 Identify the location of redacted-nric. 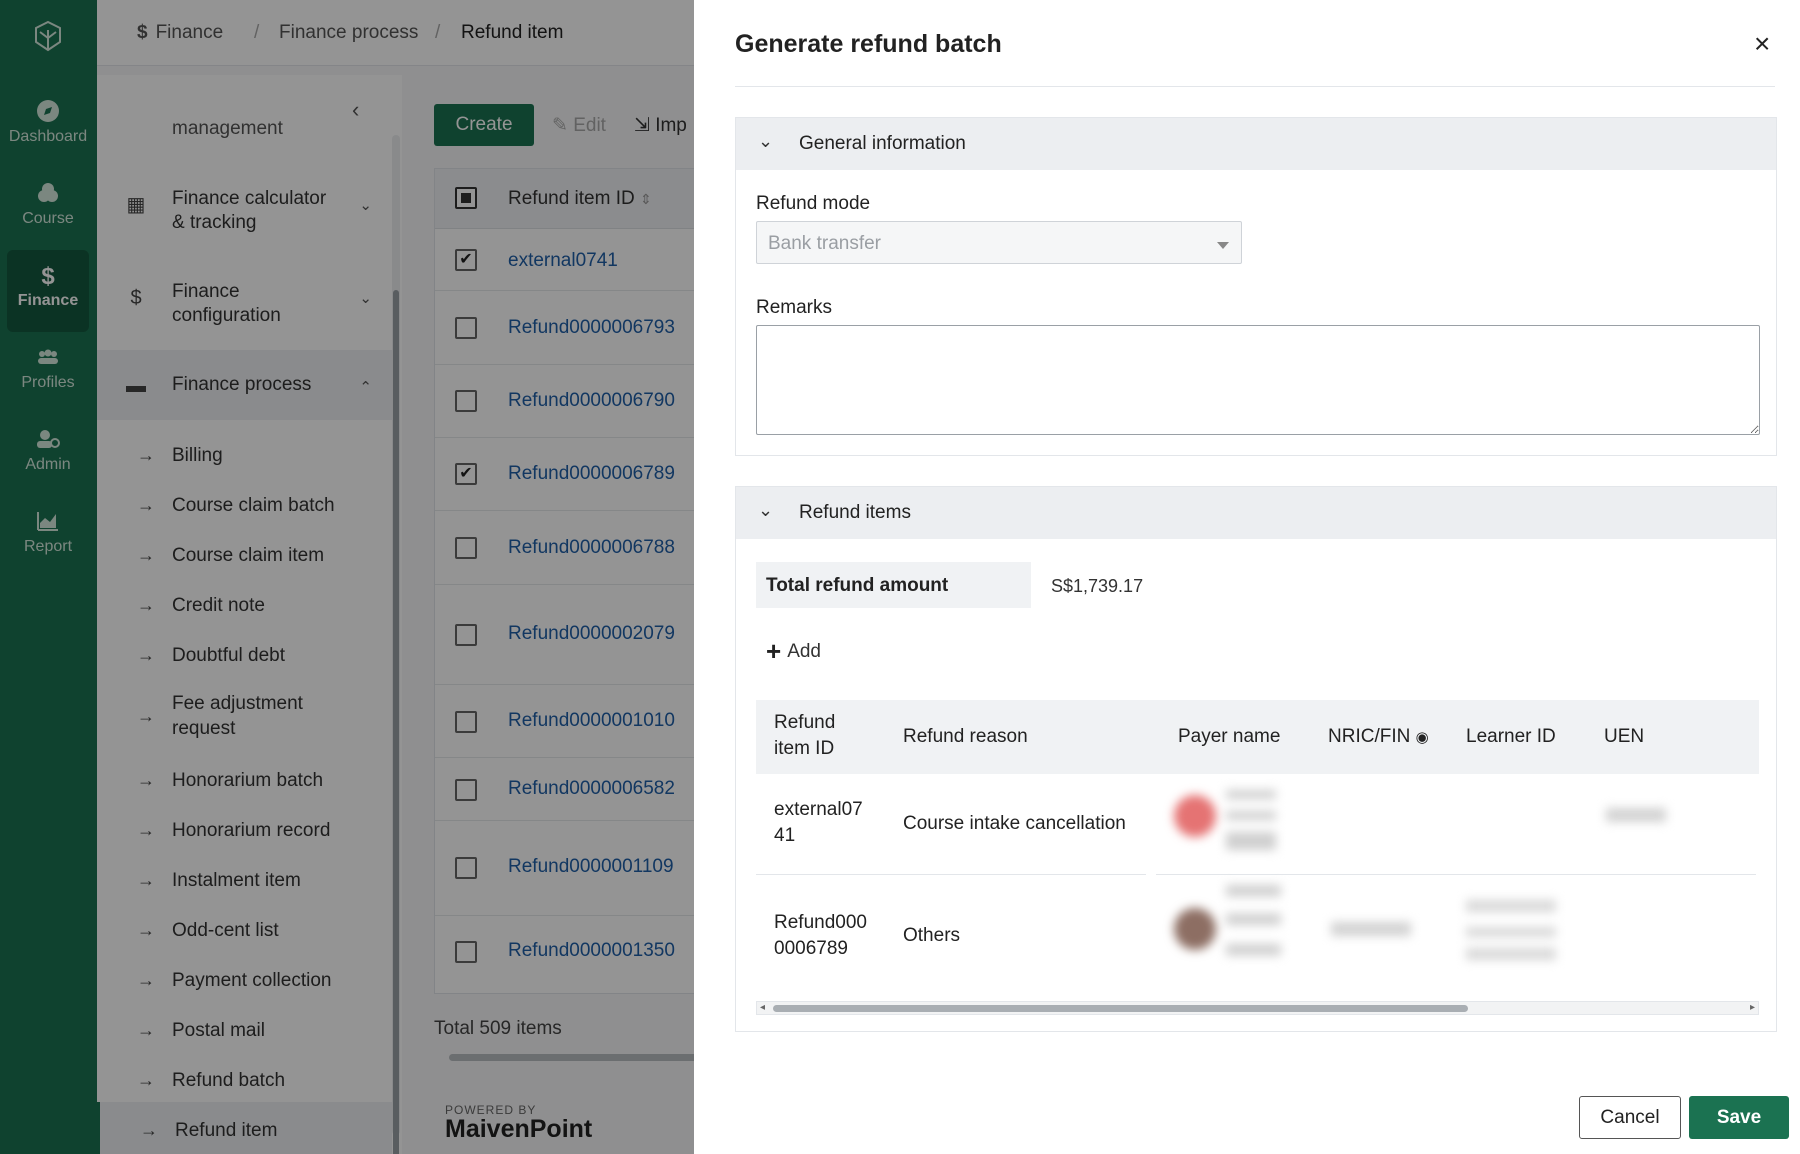
(1371, 929).